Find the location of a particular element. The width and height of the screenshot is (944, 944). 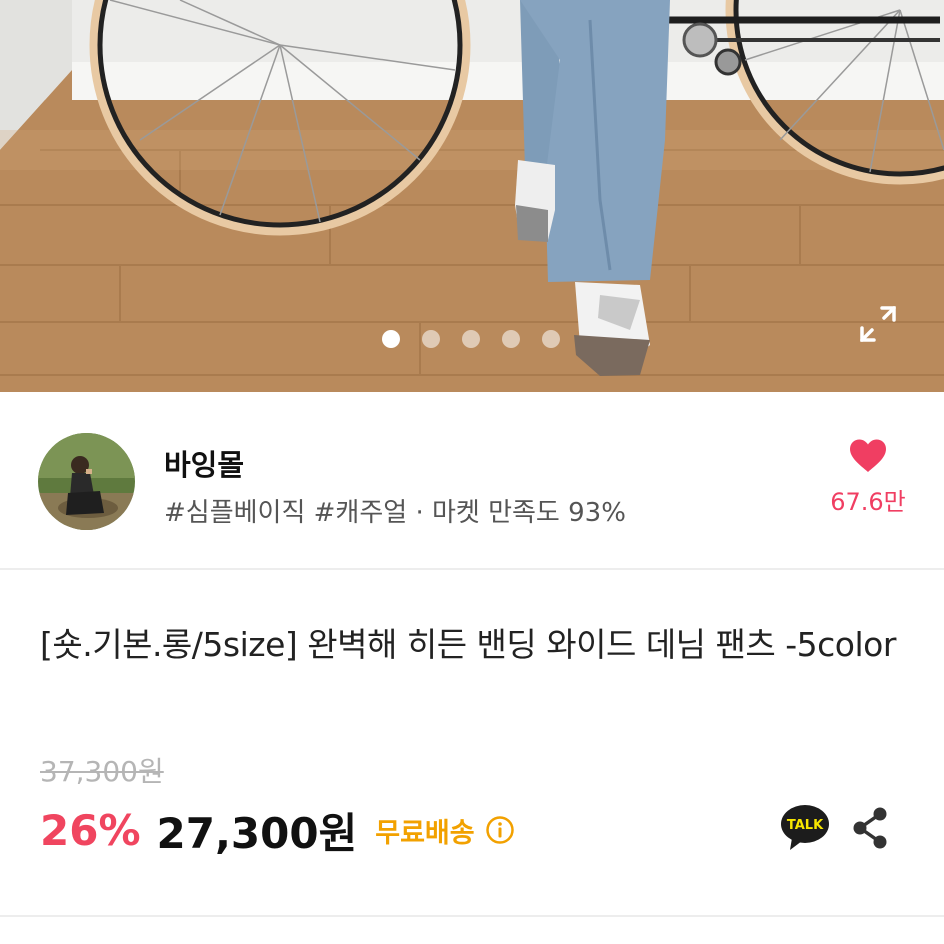

kakao-talk-icon: TALK is located at coordinates (805, 827).